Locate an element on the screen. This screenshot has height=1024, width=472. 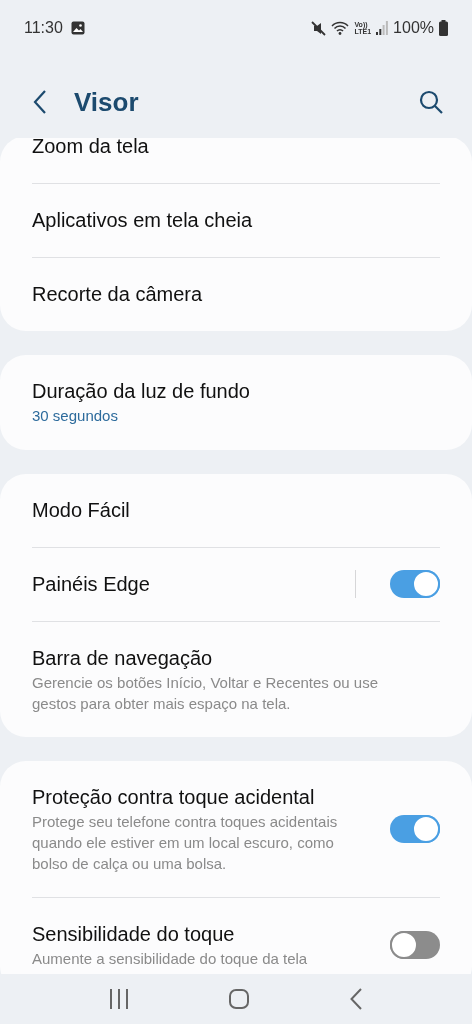
setting-title: Duração da luz de fundo is located at coordinates (236, 391).